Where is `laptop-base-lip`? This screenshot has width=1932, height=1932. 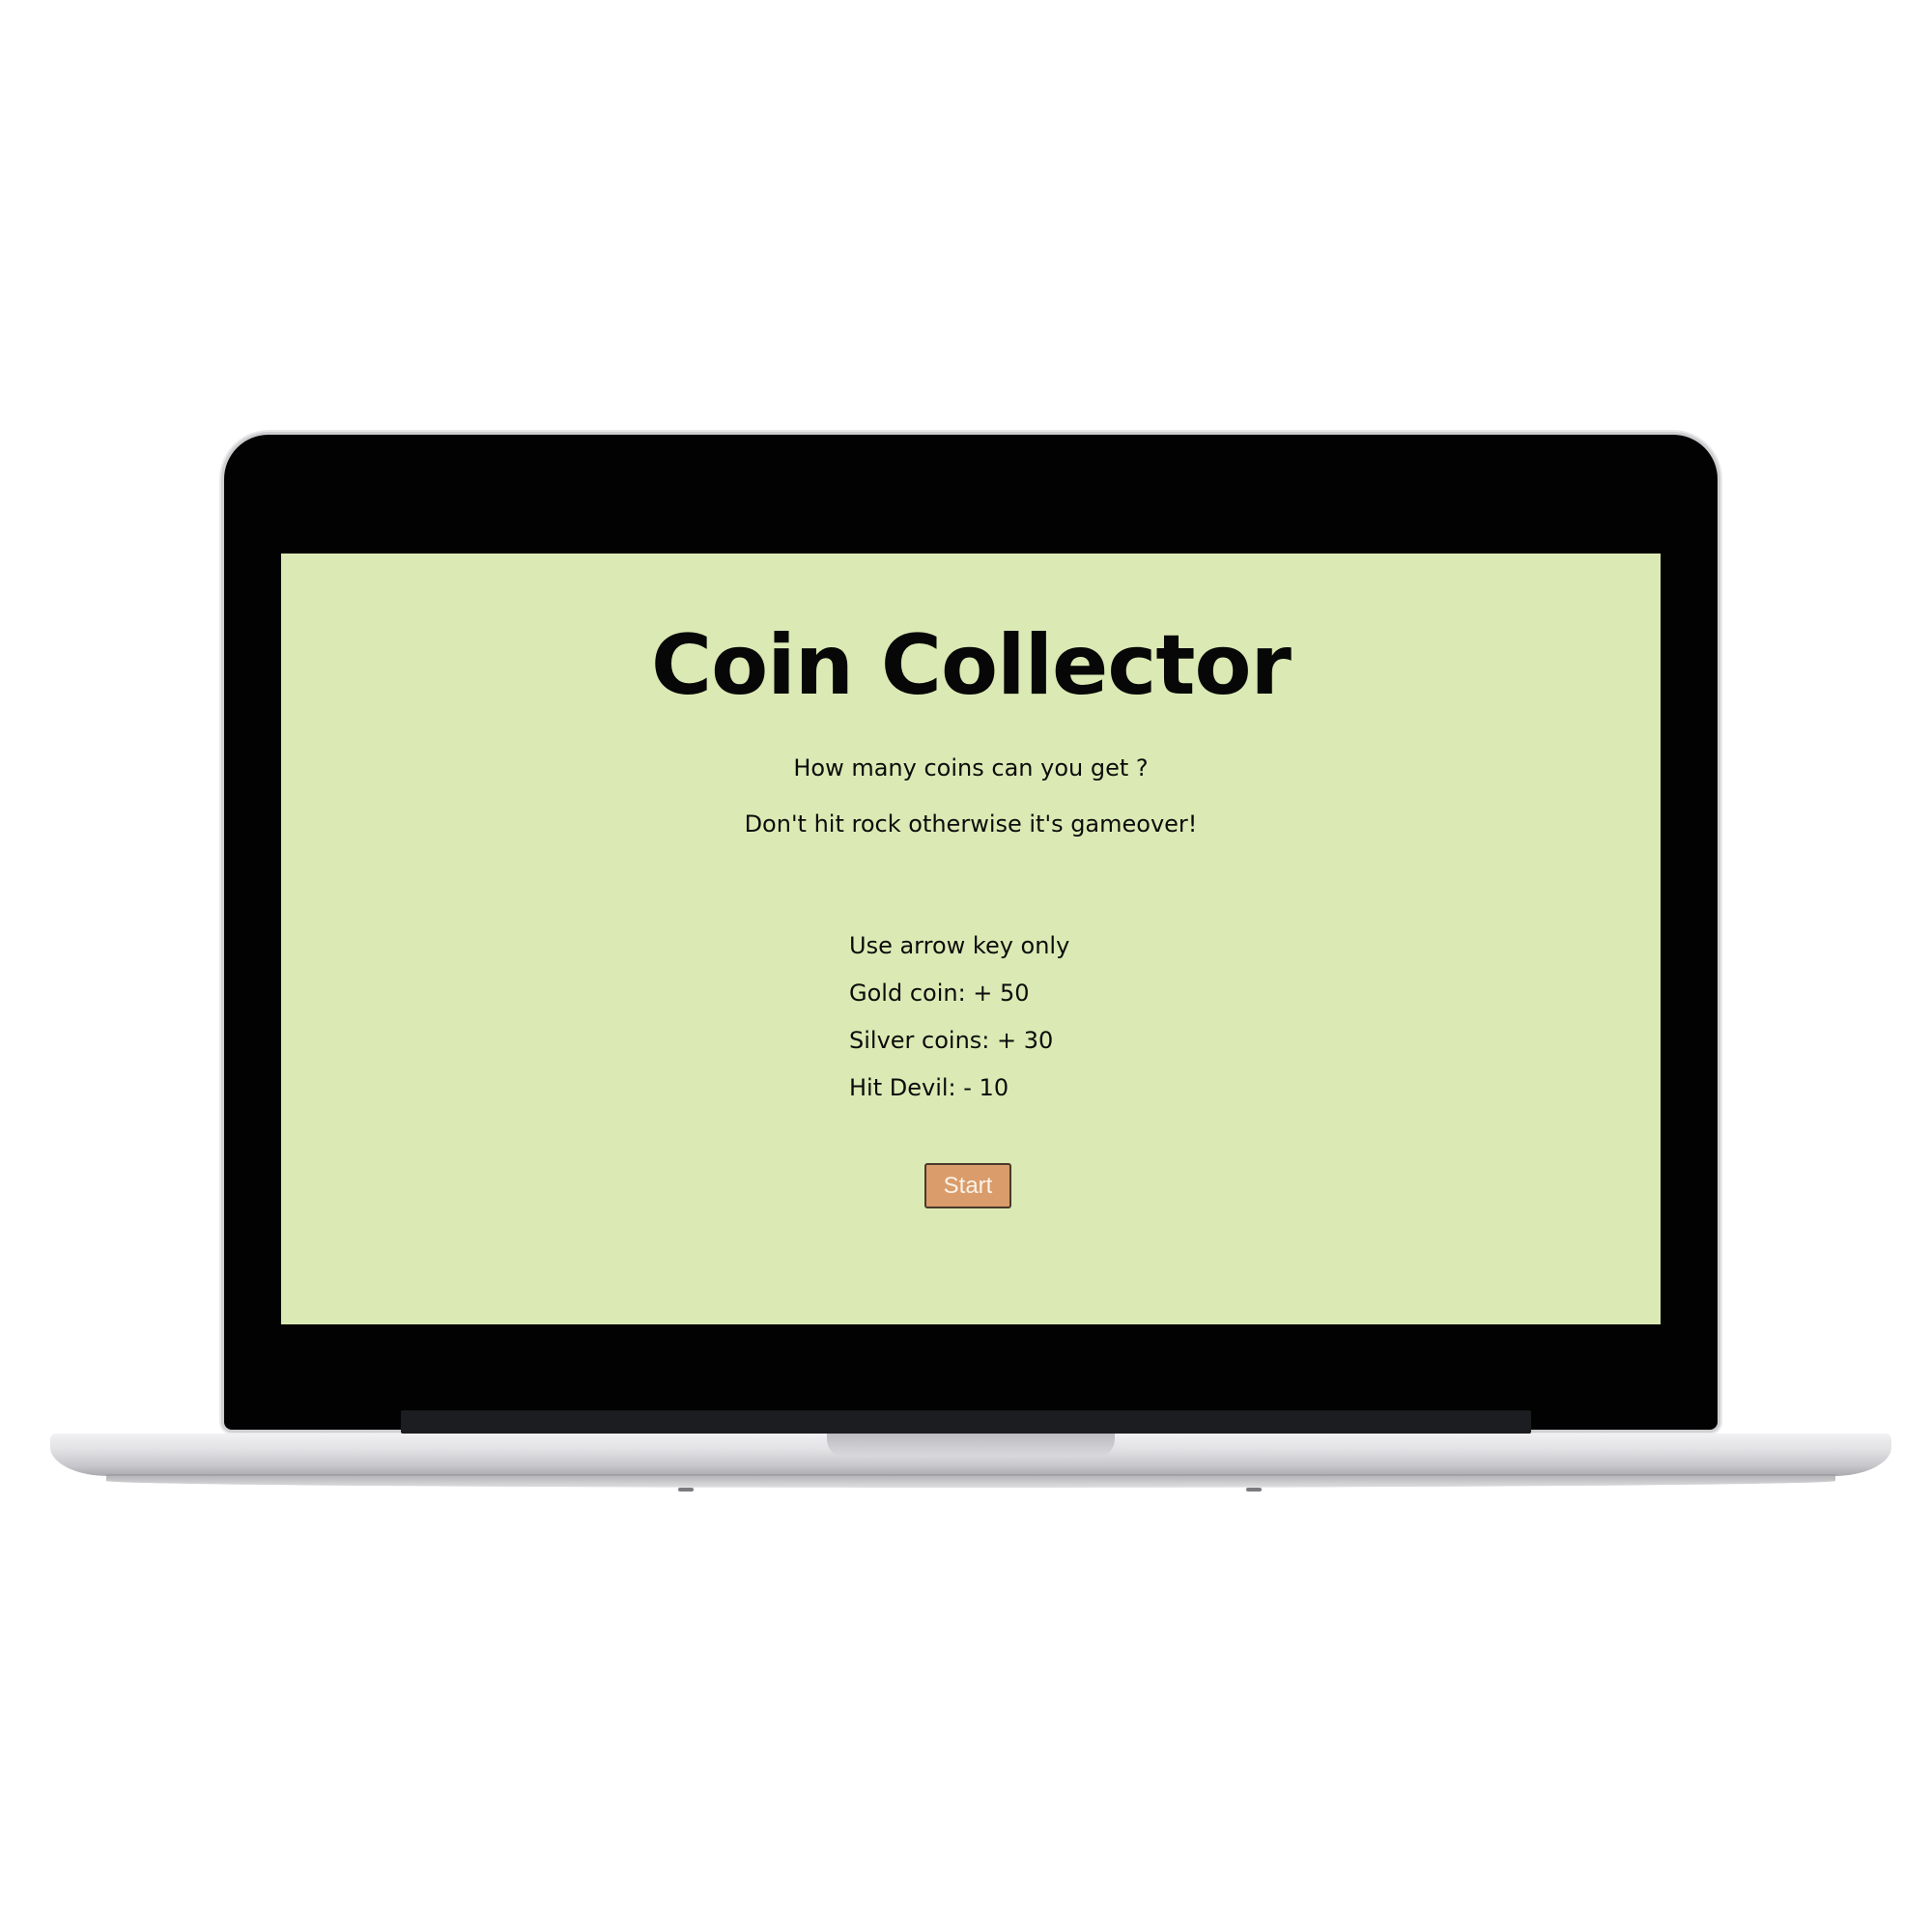 laptop-base-lip is located at coordinates (970, 1481).